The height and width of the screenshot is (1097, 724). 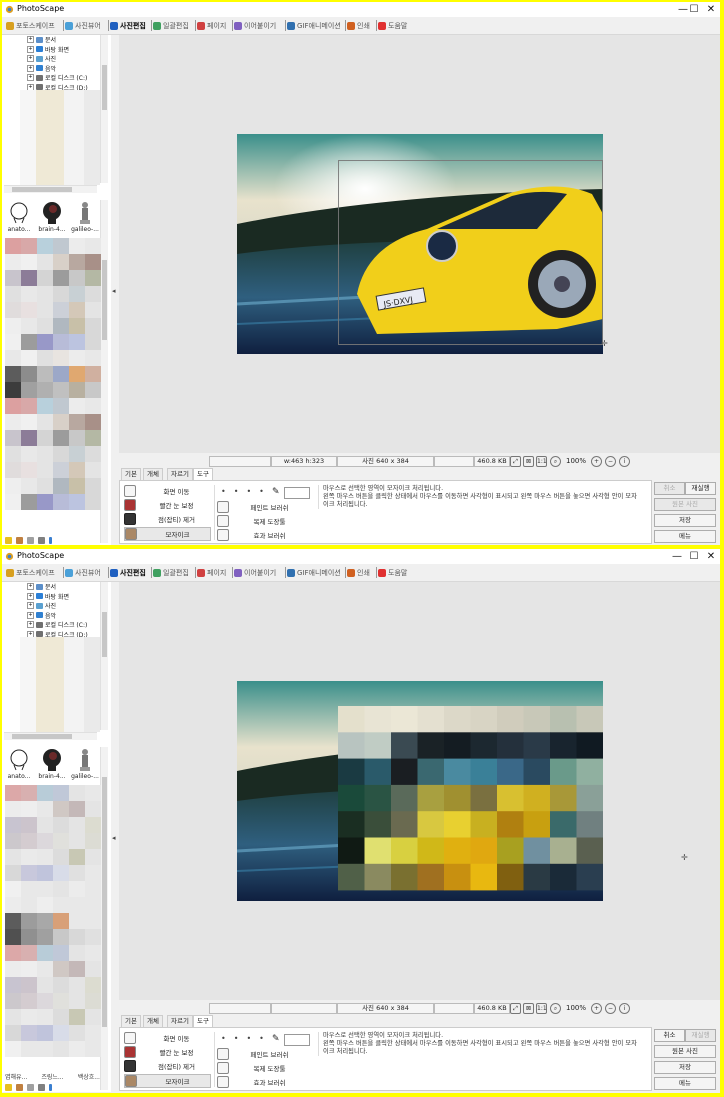 I want to click on folder-tree-item: + 사진, so click(x=41, y=58).